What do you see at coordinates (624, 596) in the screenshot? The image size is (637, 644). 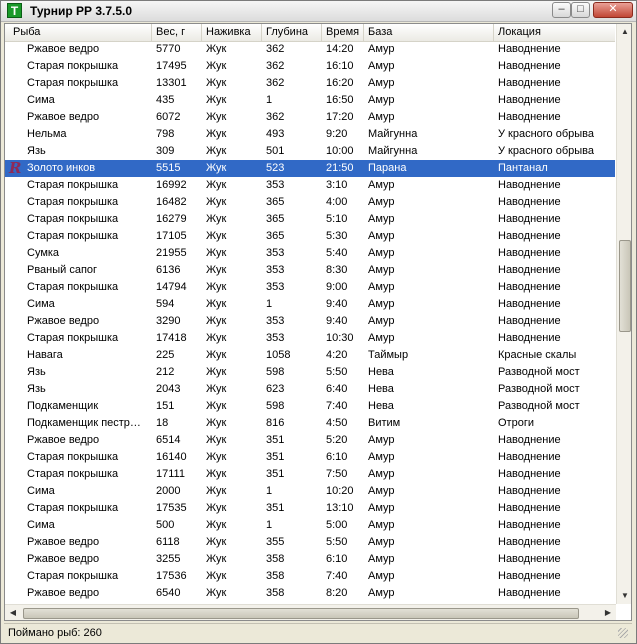 I see `scroll-down-icon: ▼` at bounding box center [624, 596].